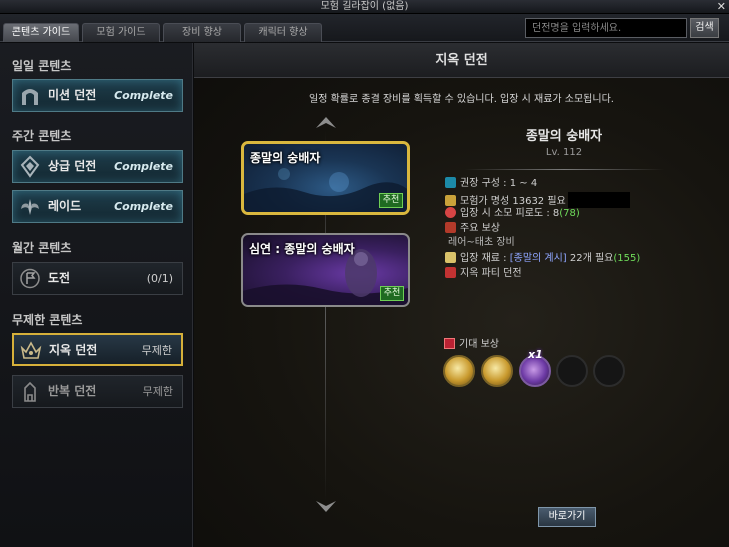 The image size is (729, 547). What do you see at coordinates (512, 214) in the screenshot?
I see `info-row-fatigue: 입장 시 소모 피로도 : 8(78)` at bounding box center [512, 214].